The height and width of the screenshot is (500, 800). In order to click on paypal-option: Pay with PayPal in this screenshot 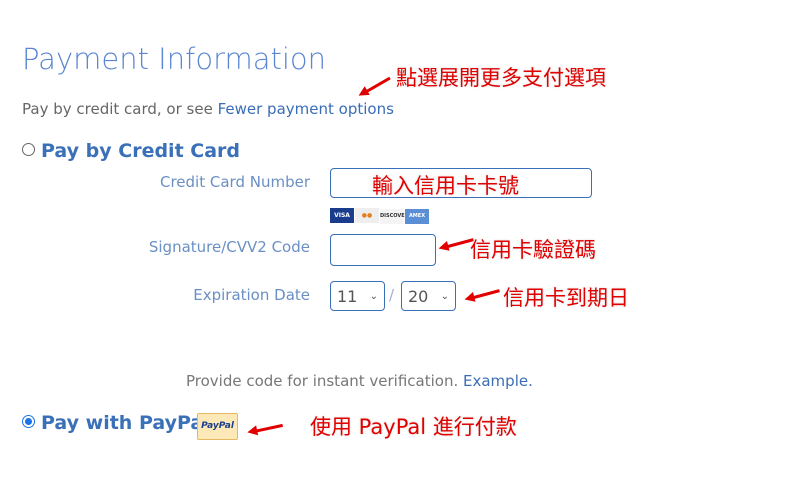, I will do `click(116, 423)`.